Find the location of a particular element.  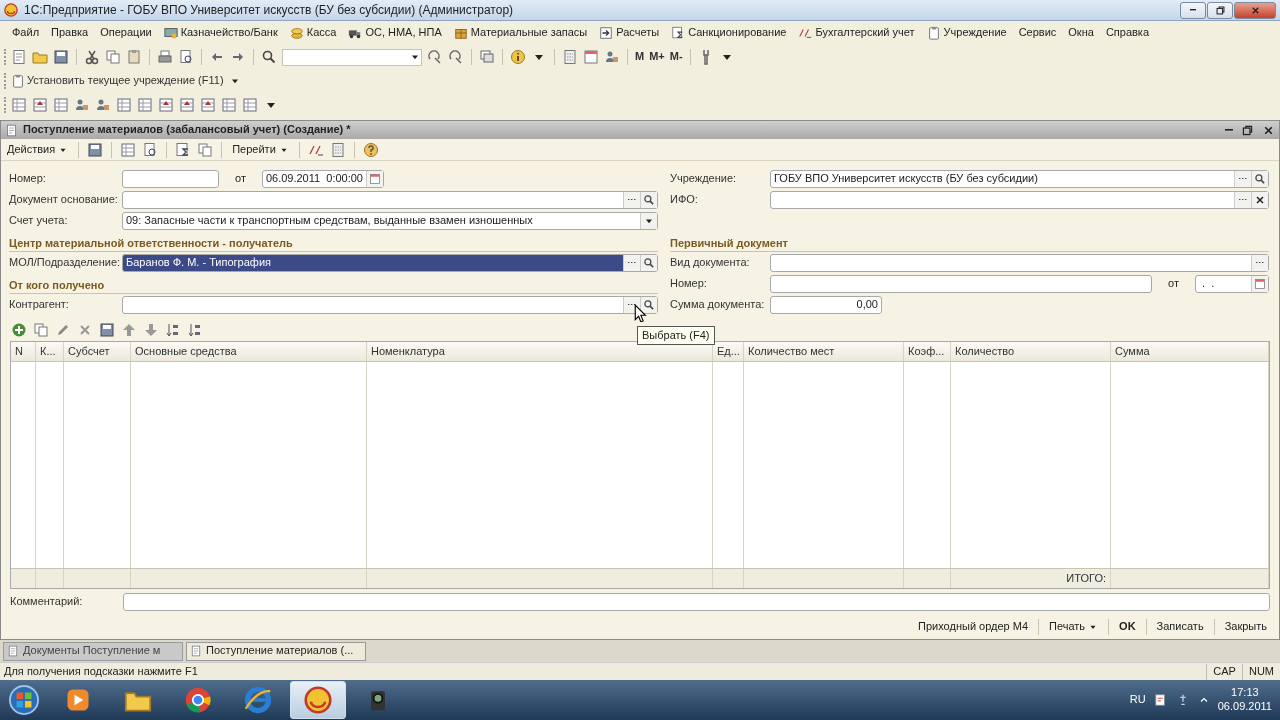

windows-icon is located at coordinates (487, 57).